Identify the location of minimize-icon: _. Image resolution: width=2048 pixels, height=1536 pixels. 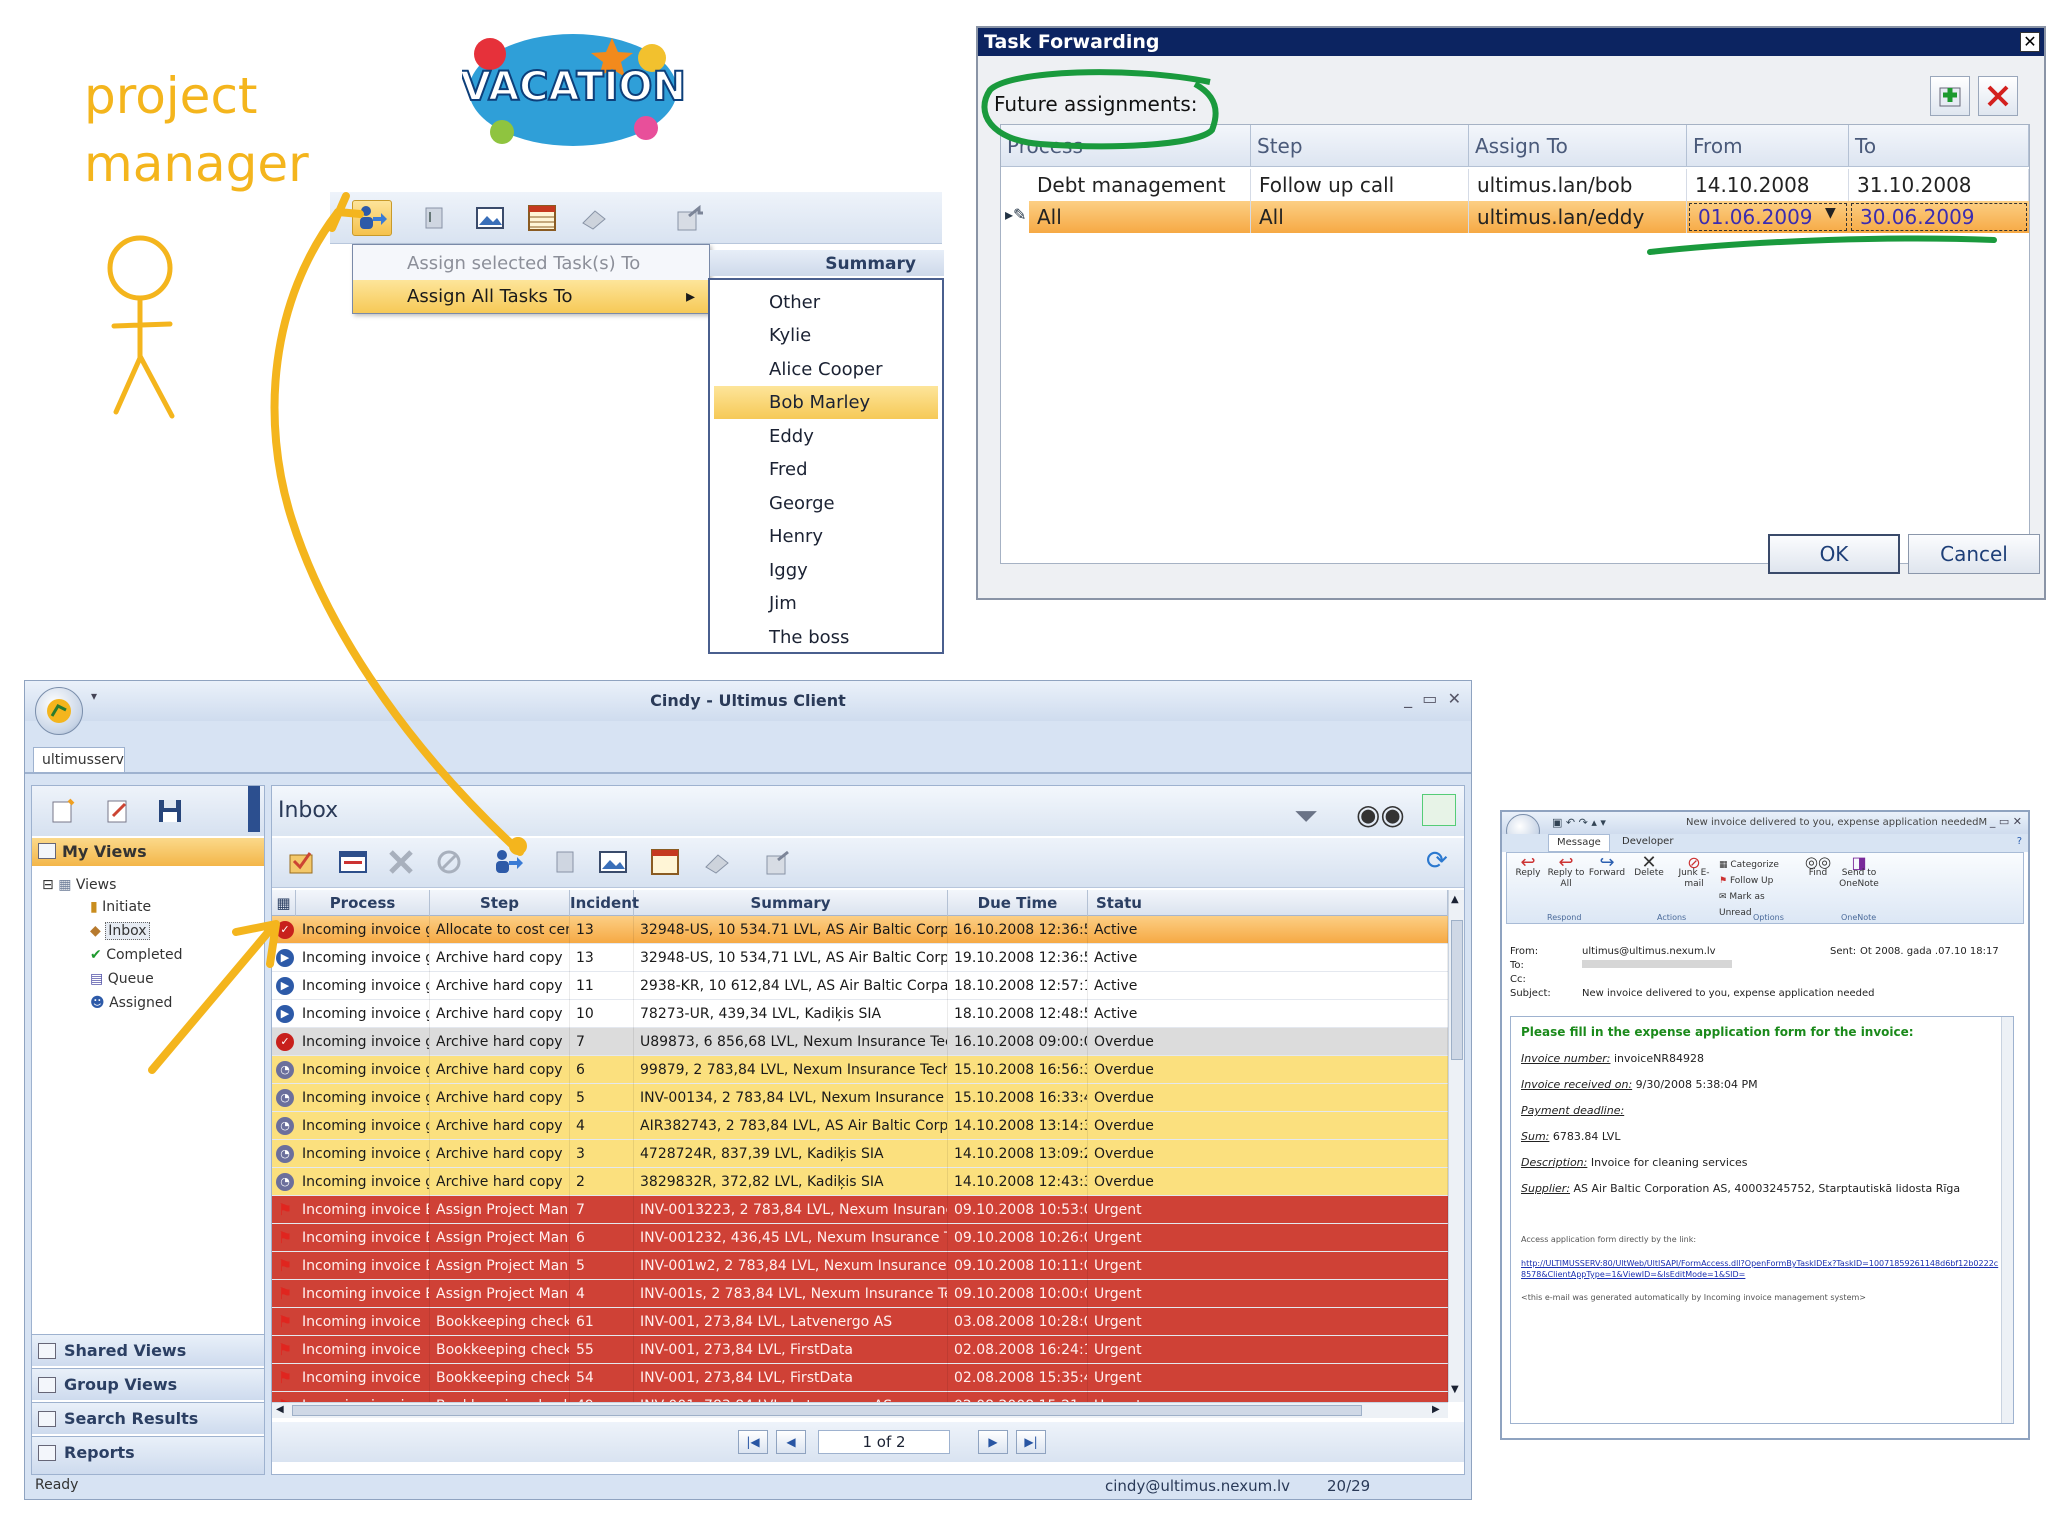
(1408, 698).